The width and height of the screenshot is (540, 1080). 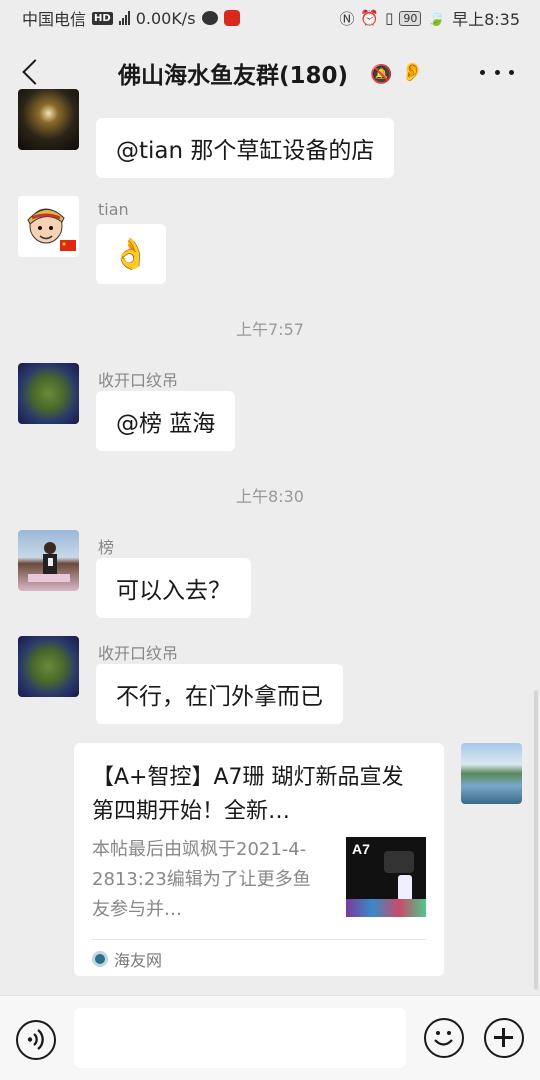 I want to click on chat-header: 佛山海水鱼友群(180) 🔕 👂, so click(x=270, y=73).